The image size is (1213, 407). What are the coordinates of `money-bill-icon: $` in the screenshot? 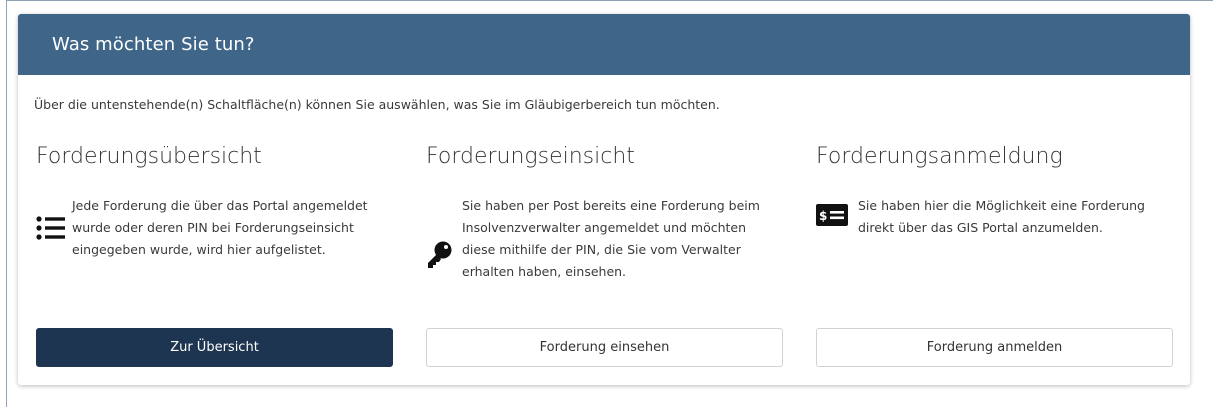 It's located at (832, 215).